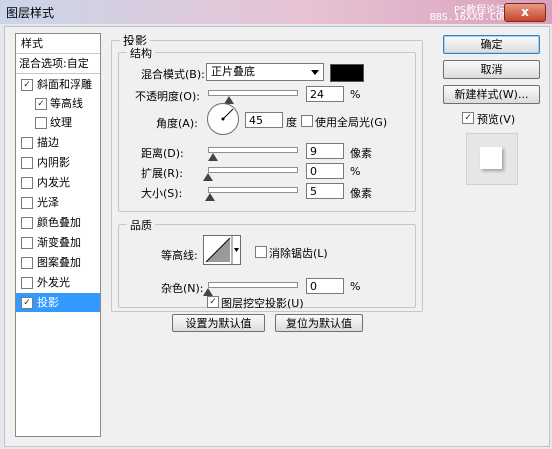 This screenshot has height=449, width=552. I want to click on style-list-header-label: 样式, so click(32, 43).